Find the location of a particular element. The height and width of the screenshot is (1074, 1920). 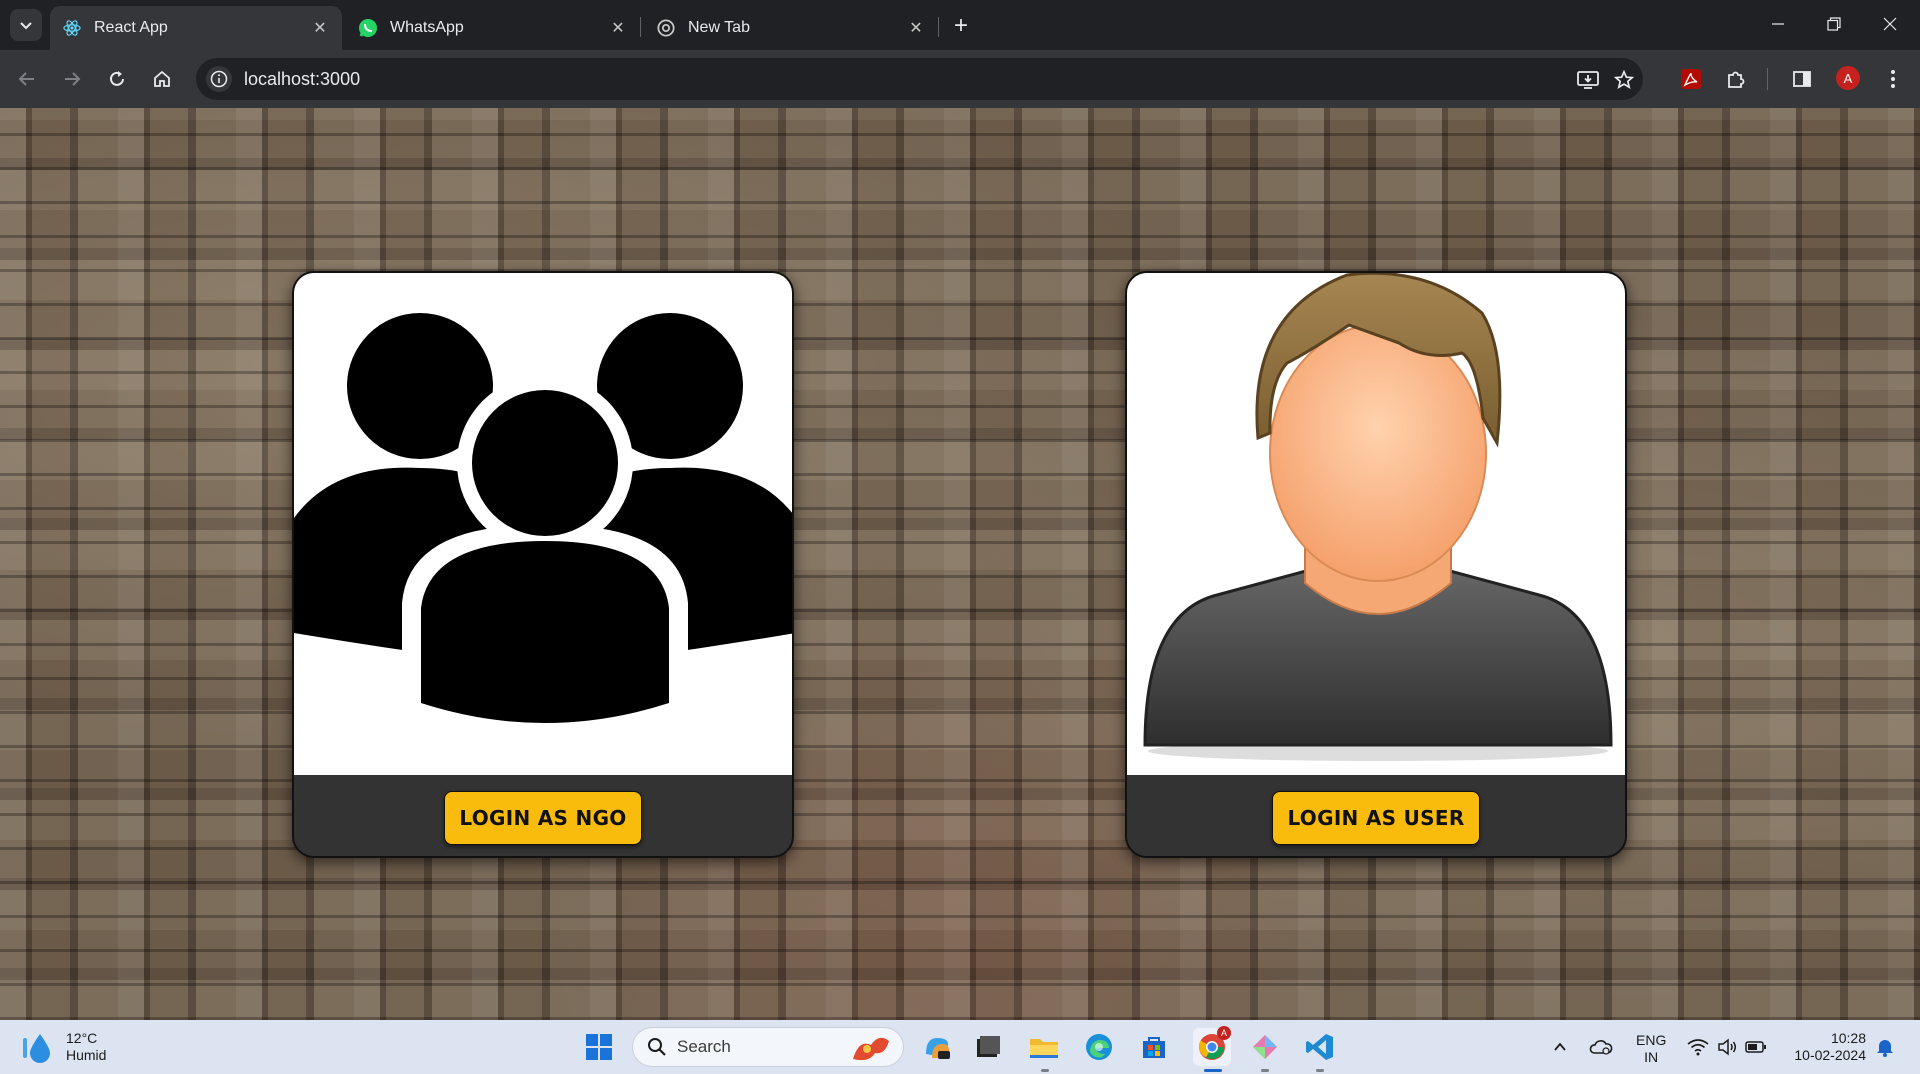

side-panel-icon is located at coordinates (1802, 79).